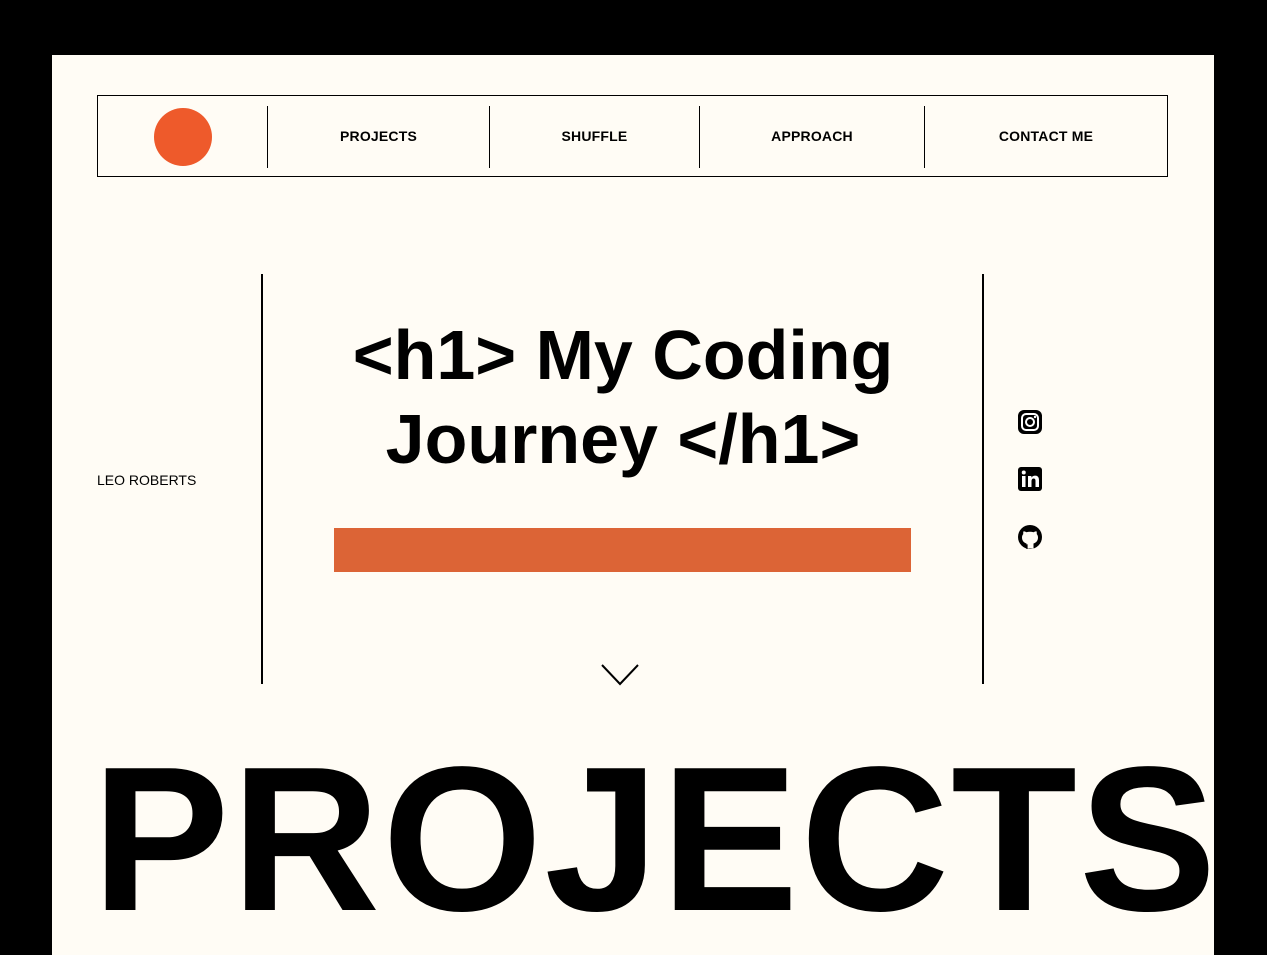 The height and width of the screenshot is (955, 1267). I want to click on instagram-icon, so click(1030, 422).